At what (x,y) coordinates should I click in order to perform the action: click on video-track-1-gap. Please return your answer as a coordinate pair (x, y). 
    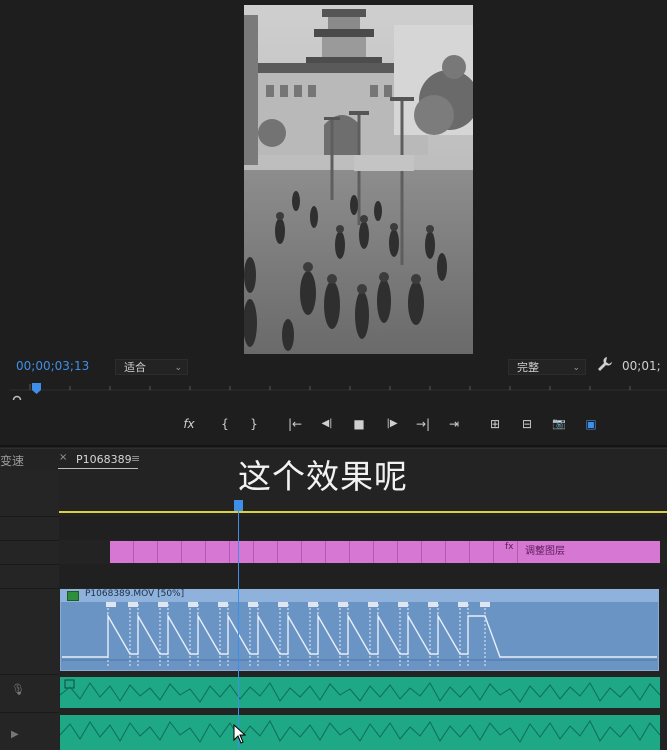
    Looking at the image, I should click on (363, 576).